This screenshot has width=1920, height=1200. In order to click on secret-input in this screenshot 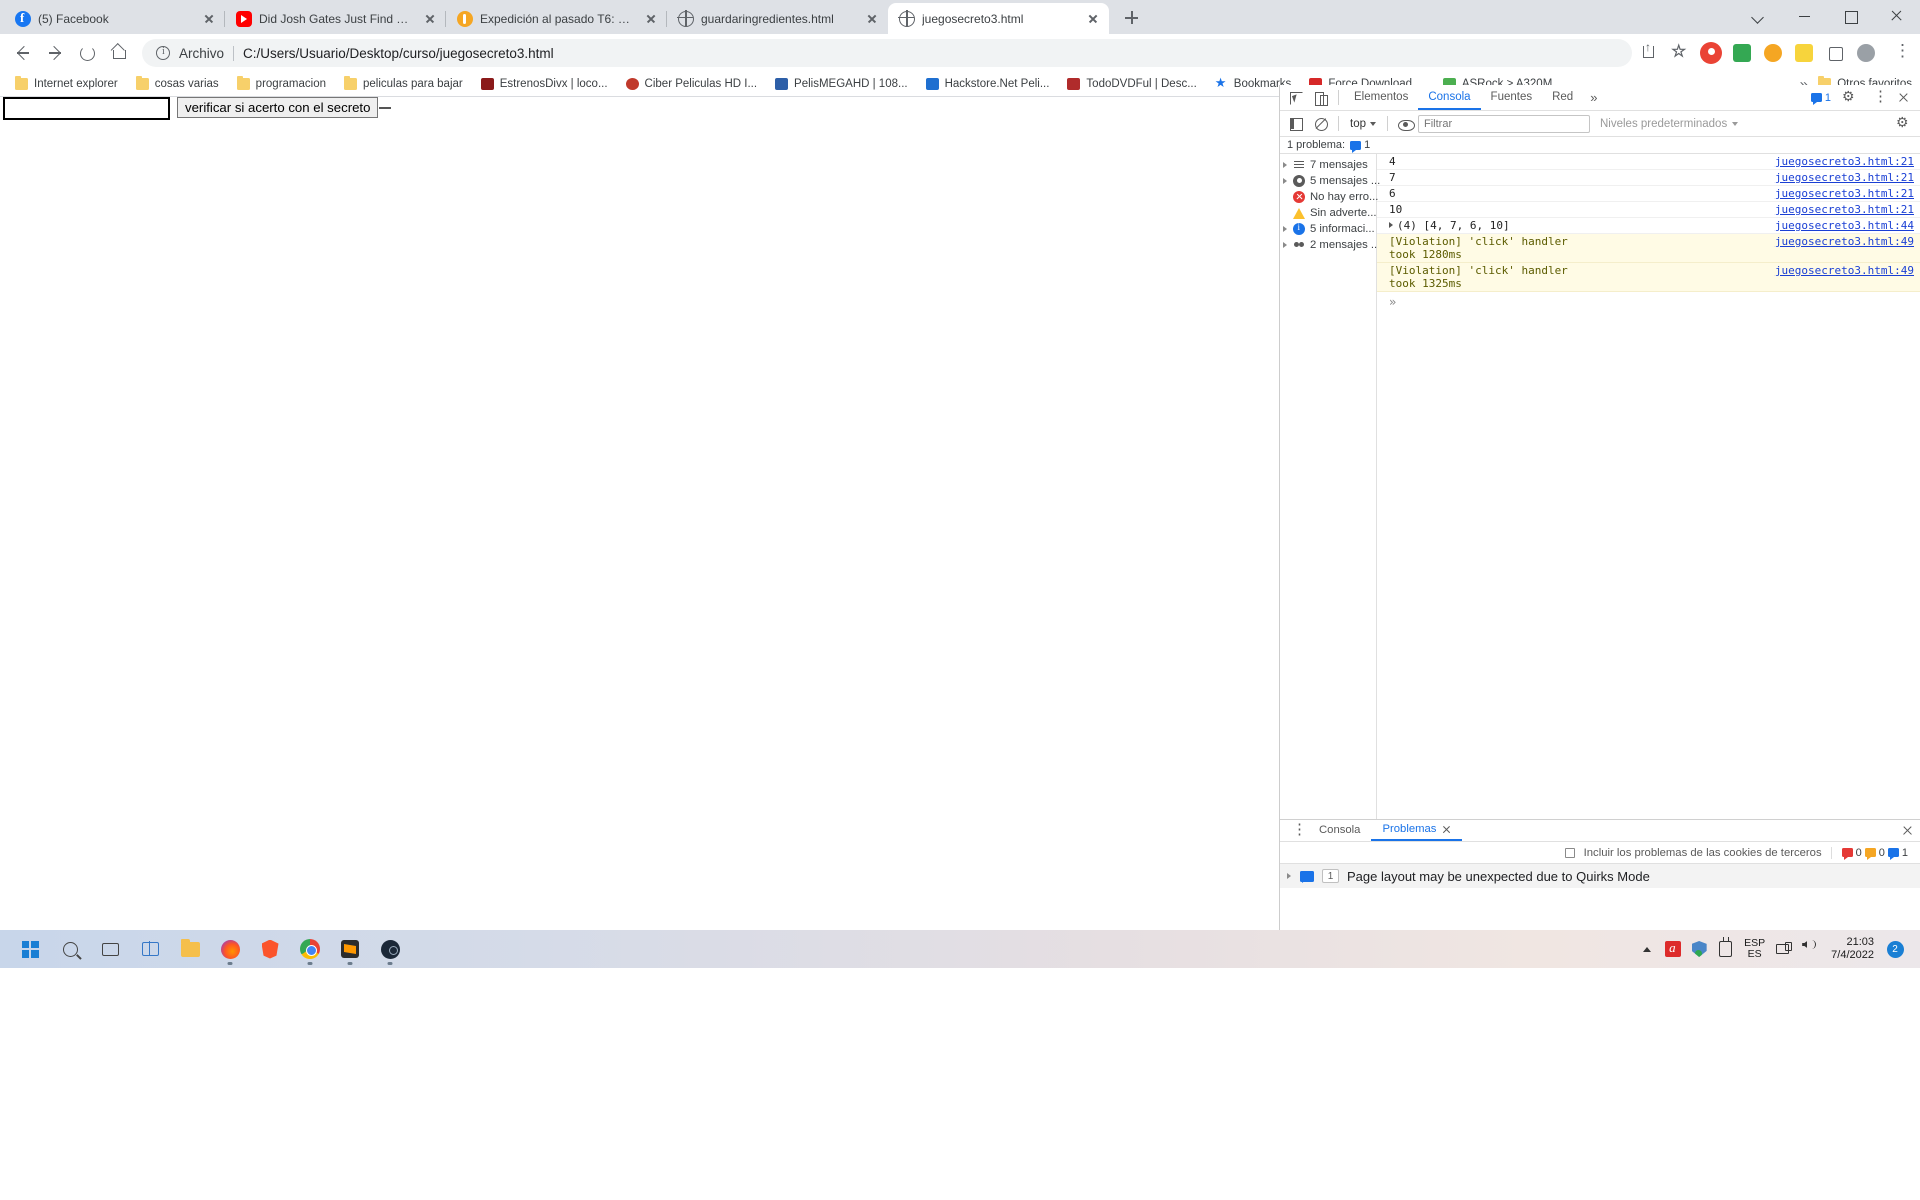, I will do `click(86, 108)`.